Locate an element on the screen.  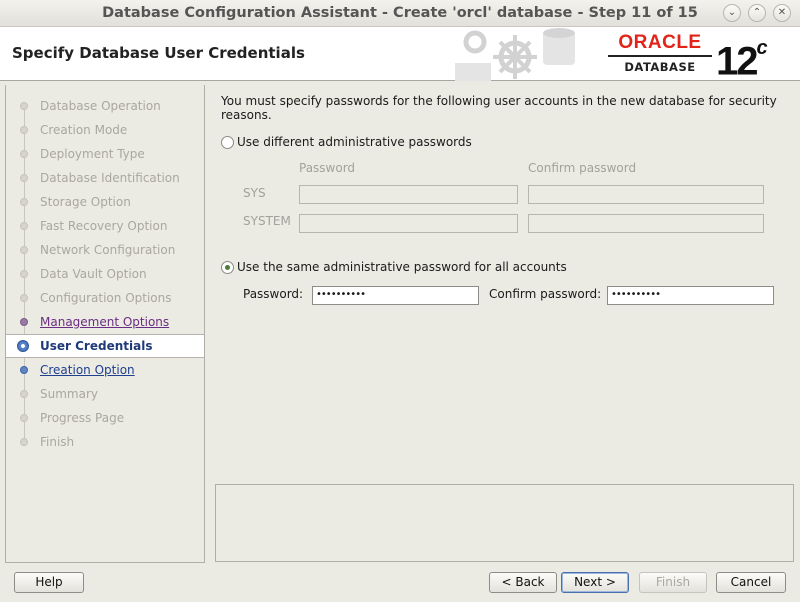
different-passwords-radio is located at coordinates (227, 142).